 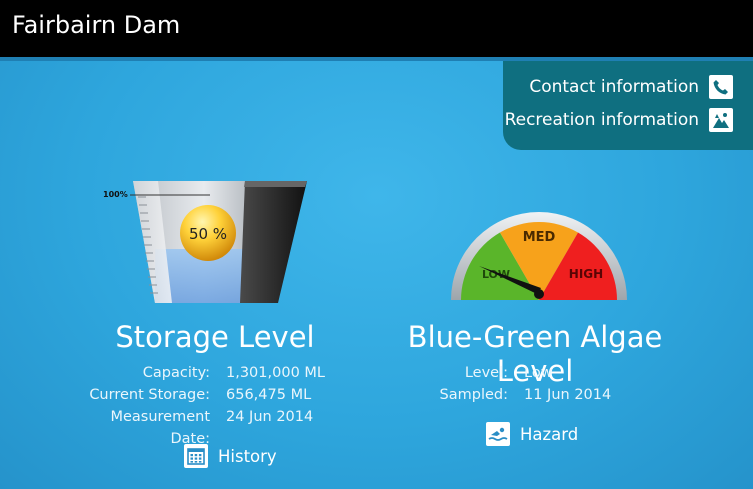 I want to click on storage-bucket: 100% 50 %, so click(x=205, y=242).